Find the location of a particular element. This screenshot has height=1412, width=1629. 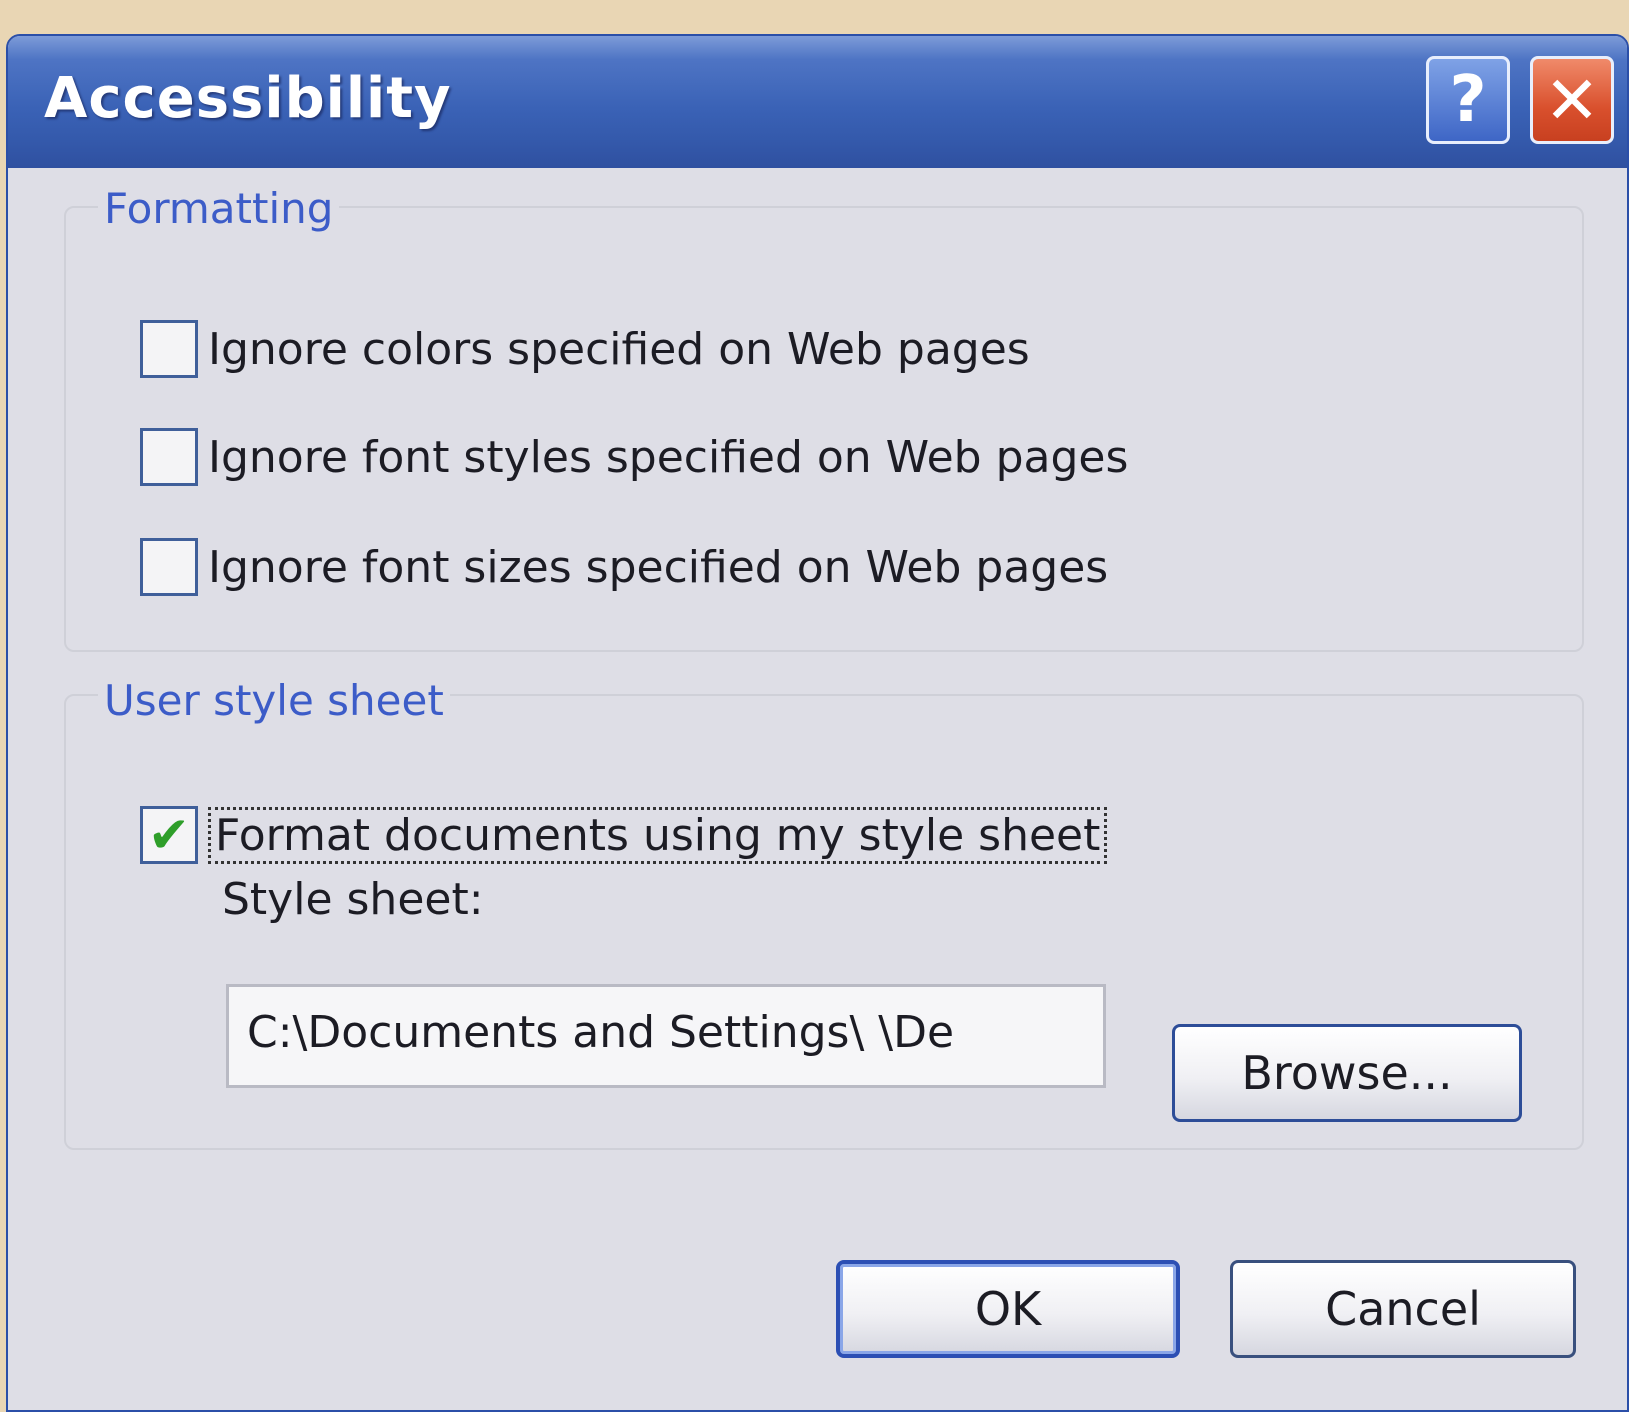

help-button: ? is located at coordinates (1468, 100).